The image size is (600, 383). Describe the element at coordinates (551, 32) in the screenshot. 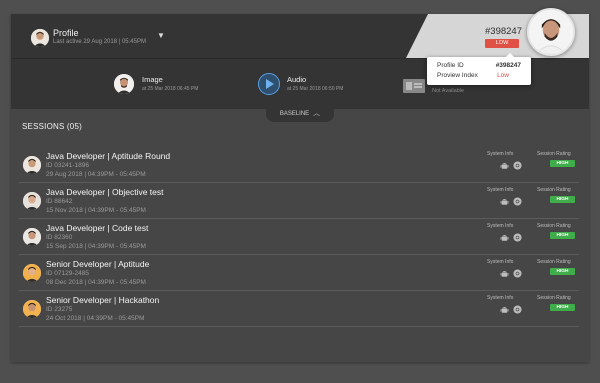

I see `candidate-photo` at that location.